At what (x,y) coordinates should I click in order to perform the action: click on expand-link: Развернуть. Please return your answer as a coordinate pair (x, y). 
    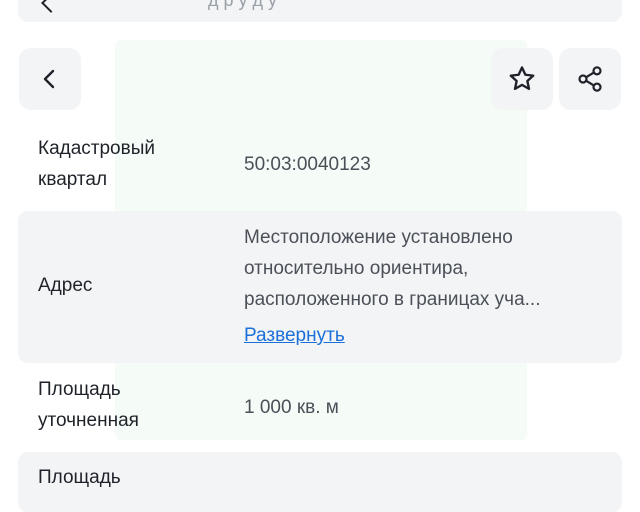
    Looking at the image, I should click on (294, 335).